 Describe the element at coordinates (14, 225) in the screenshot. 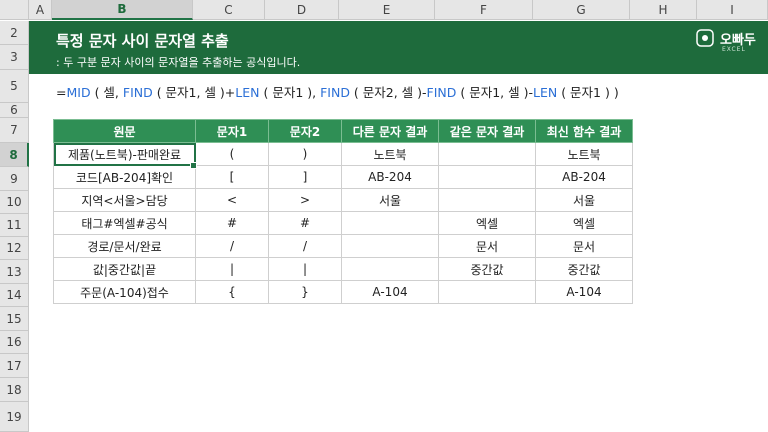

I see `row-header-11: 11` at that location.